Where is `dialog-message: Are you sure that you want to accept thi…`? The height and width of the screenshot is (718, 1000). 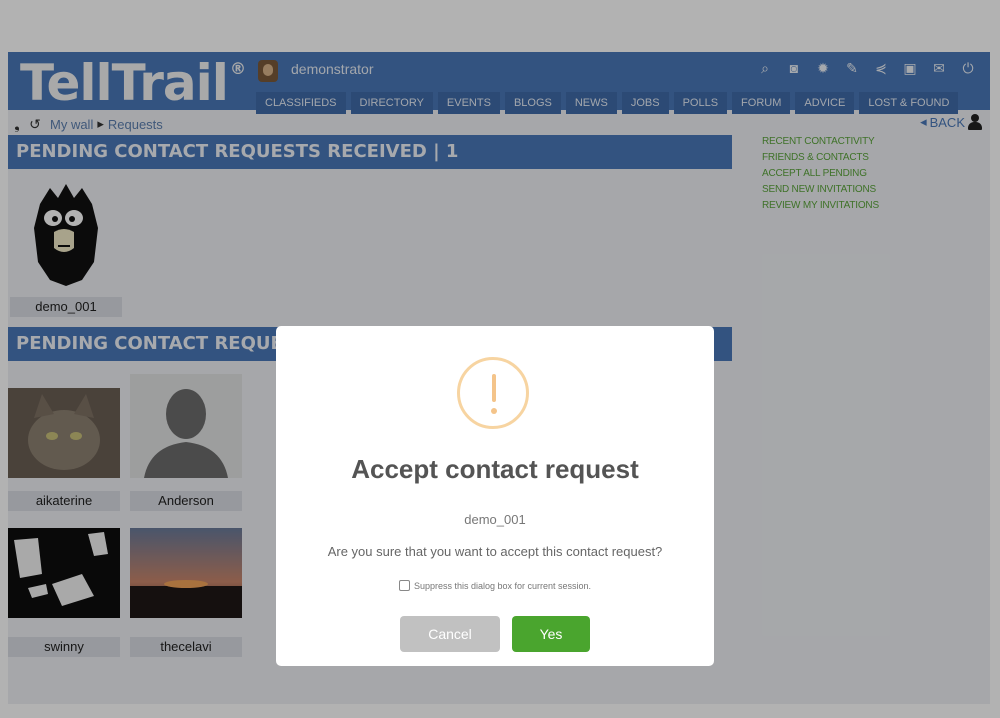 dialog-message: Are you sure that you want to accept thi… is located at coordinates (495, 551).